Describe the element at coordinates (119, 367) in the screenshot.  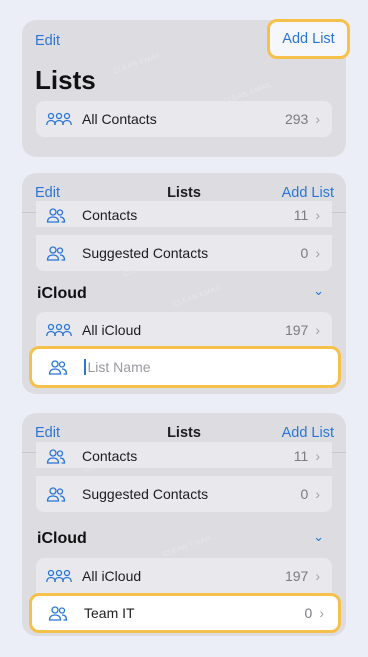
I see `list-name-placeholder: List Name` at that location.